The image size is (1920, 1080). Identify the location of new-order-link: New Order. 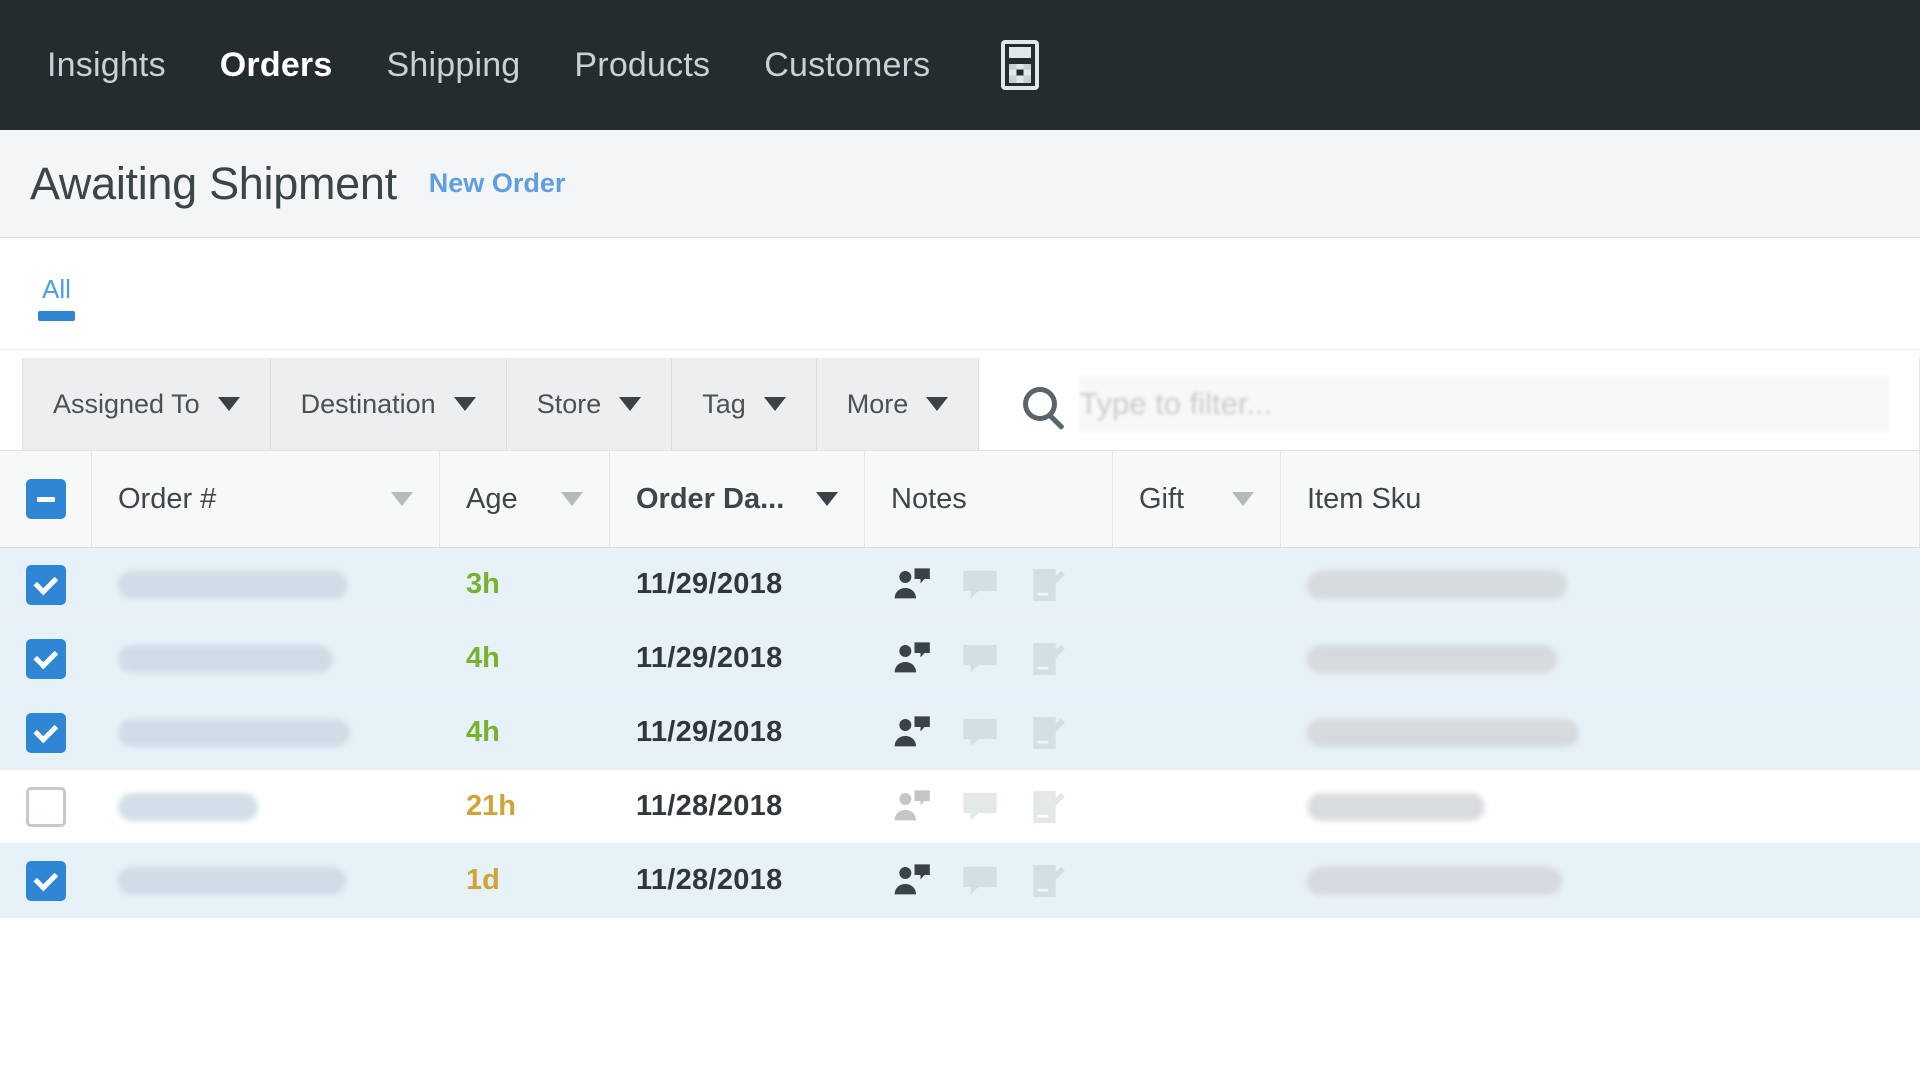
(497, 183).